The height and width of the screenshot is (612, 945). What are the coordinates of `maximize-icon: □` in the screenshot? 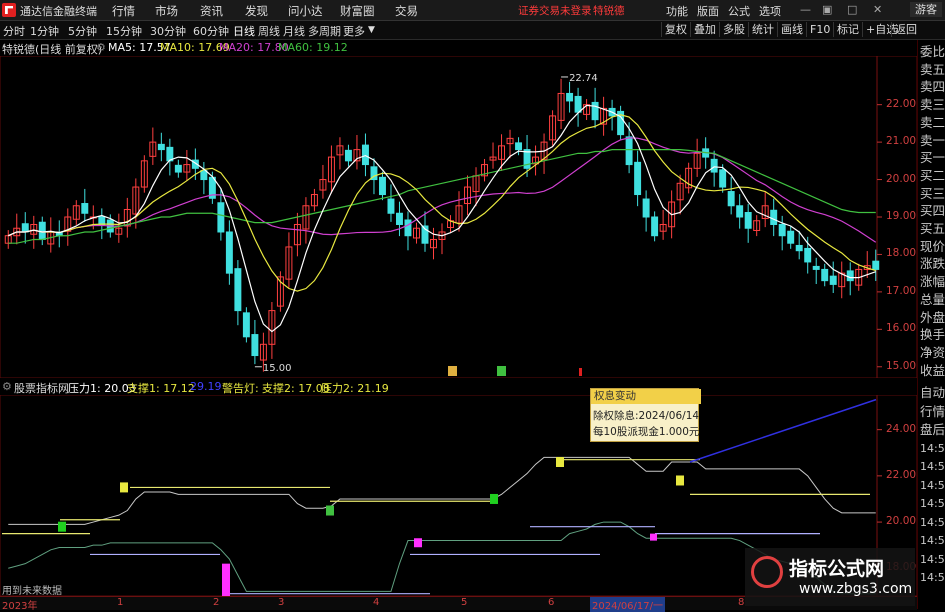 It's located at (852, 9).